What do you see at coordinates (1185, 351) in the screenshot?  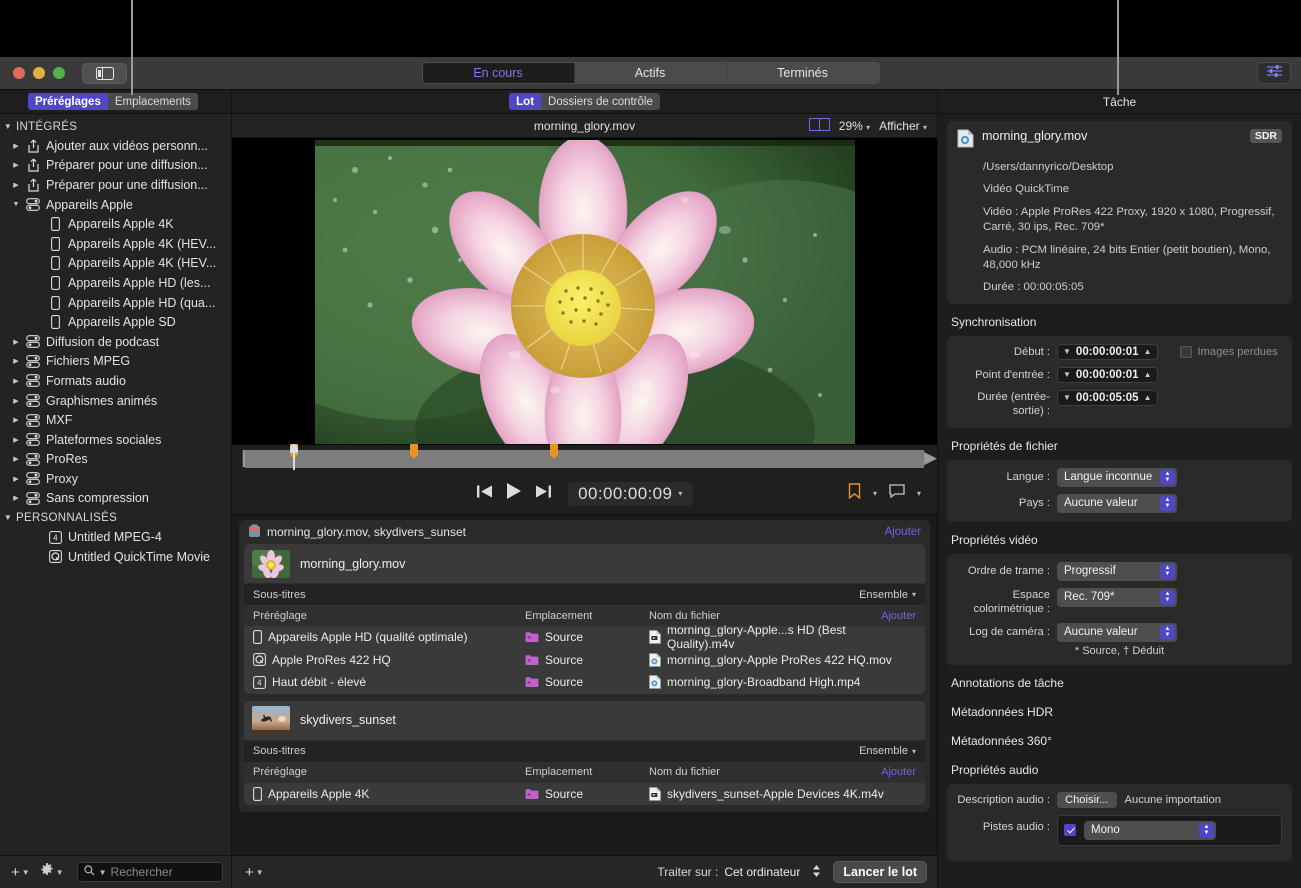 I see `dropped-frames-checkbox` at bounding box center [1185, 351].